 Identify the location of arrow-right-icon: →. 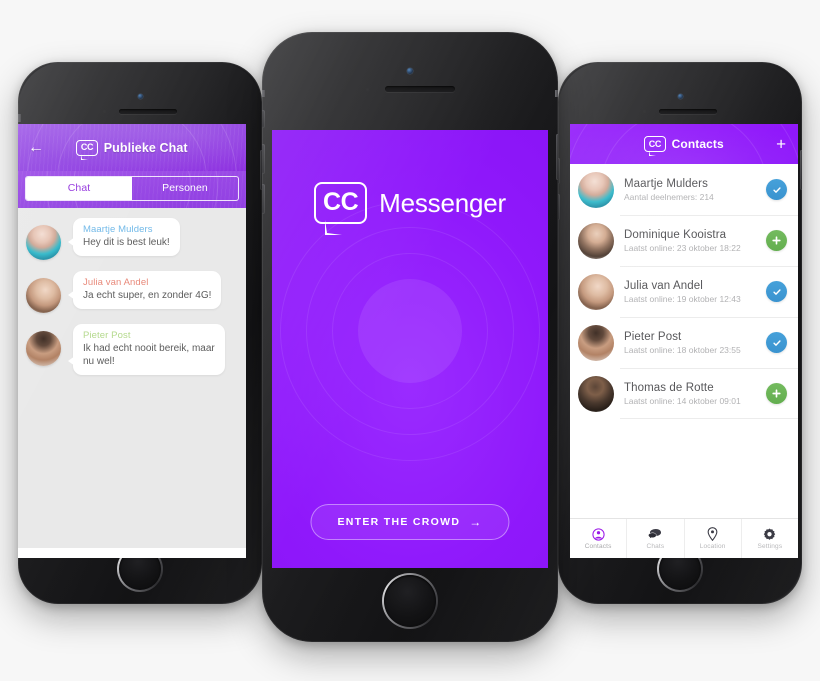
(476, 522).